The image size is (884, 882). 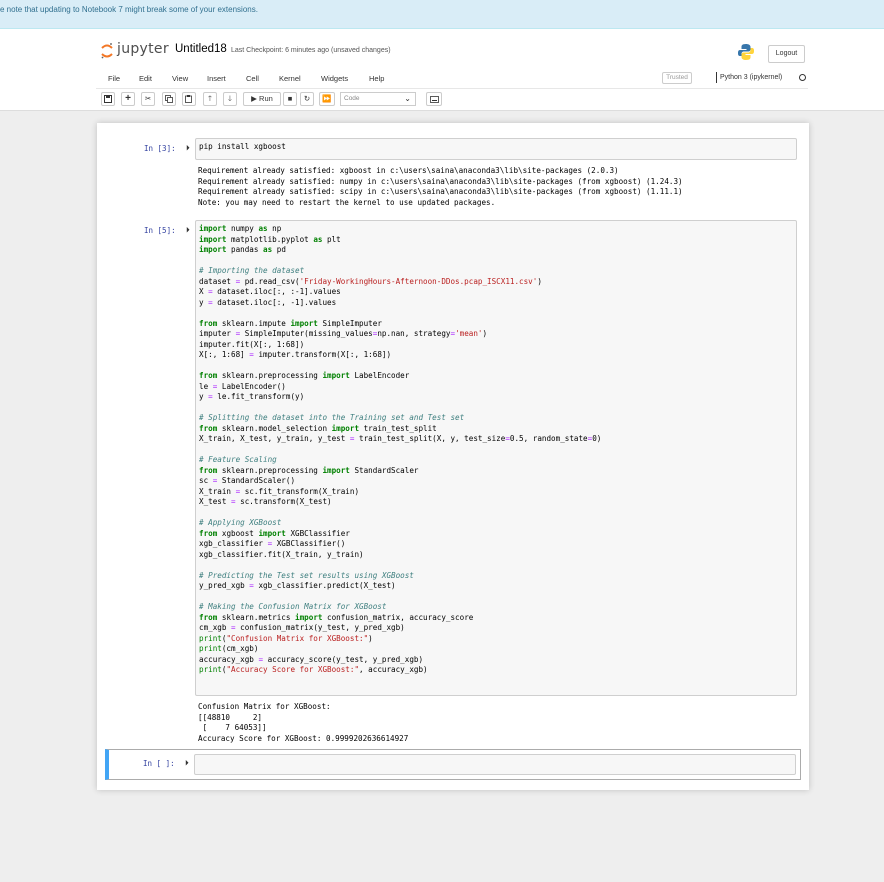 What do you see at coordinates (180, 78) in the screenshot?
I see `menu-view: View` at bounding box center [180, 78].